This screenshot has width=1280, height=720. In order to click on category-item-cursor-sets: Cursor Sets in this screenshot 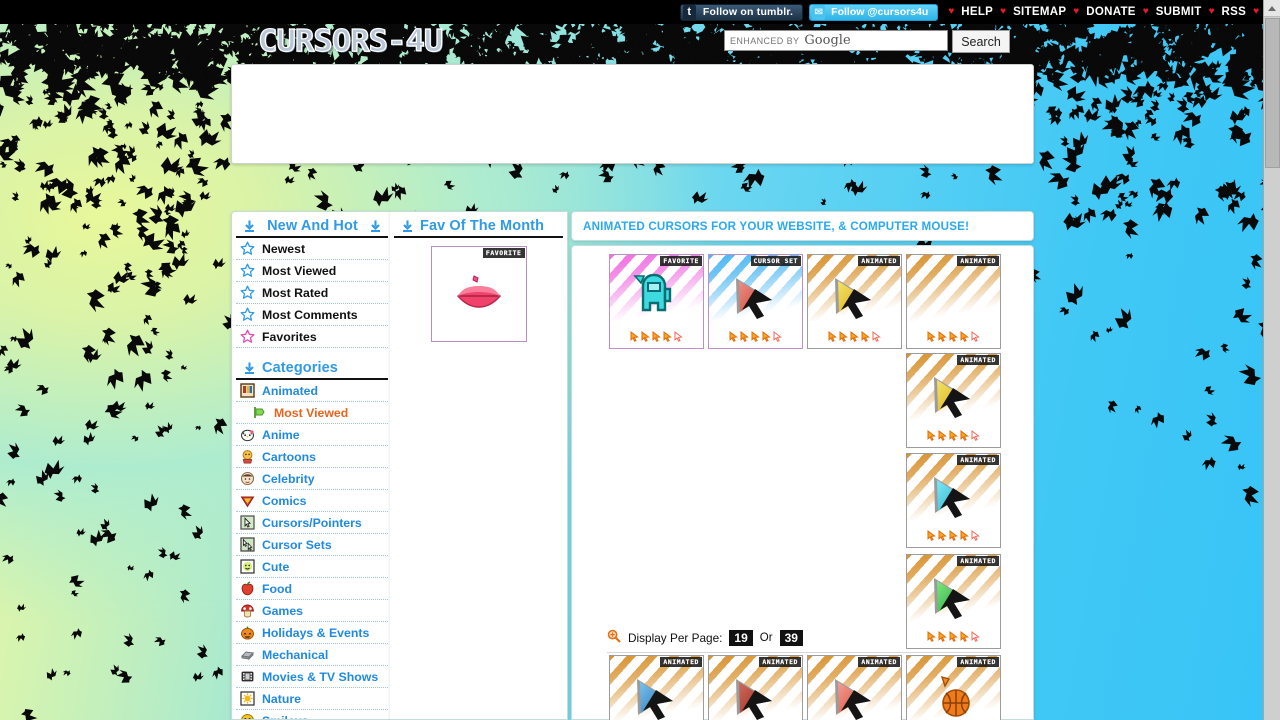, I will do `click(312, 545)`.